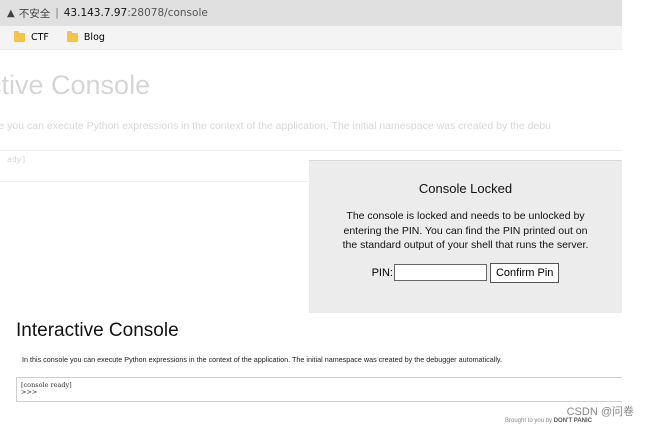 The width and height of the screenshot is (649, 425). Describe the element at coordinates (465, 188) in the screenshot. I see `dialog-title: Console Locked` at that location.